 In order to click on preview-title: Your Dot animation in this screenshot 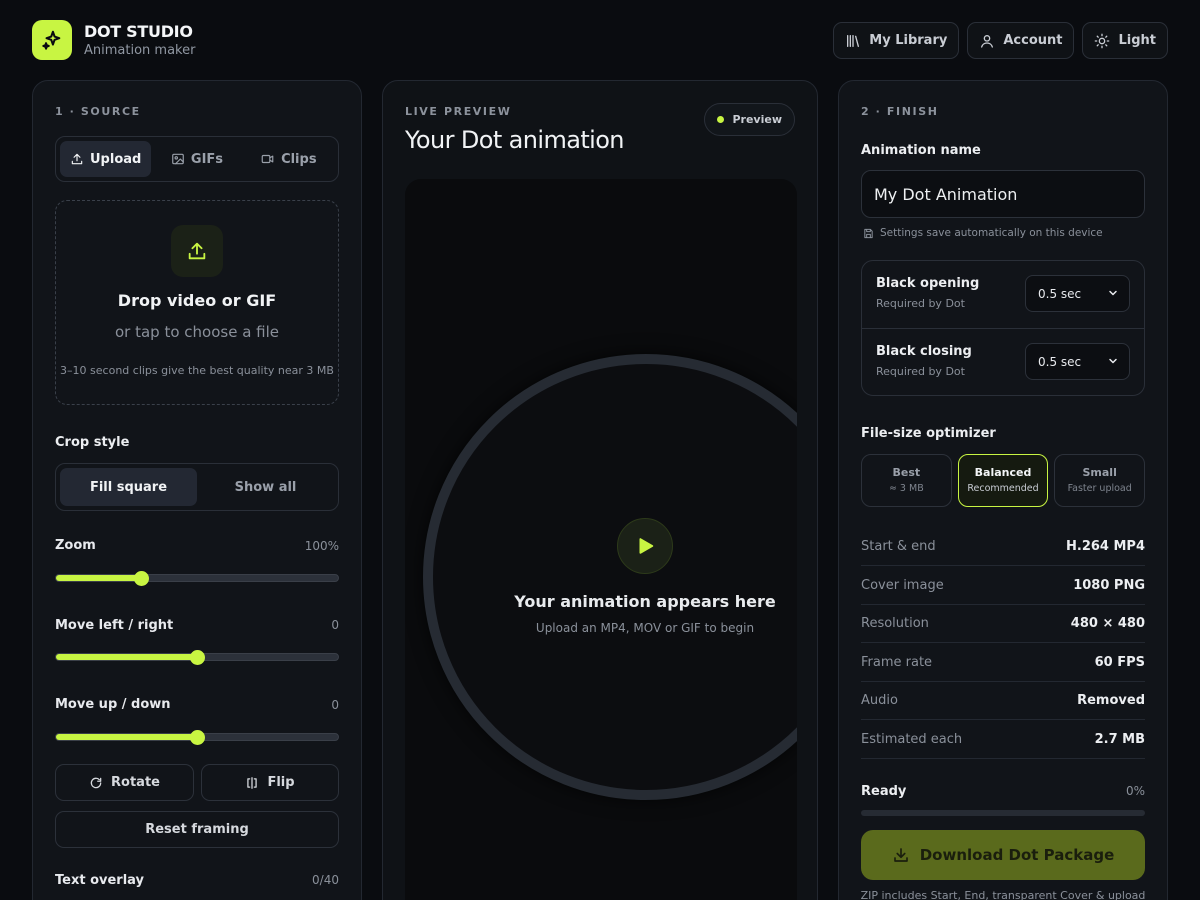, I will do `click(515, 140)`.